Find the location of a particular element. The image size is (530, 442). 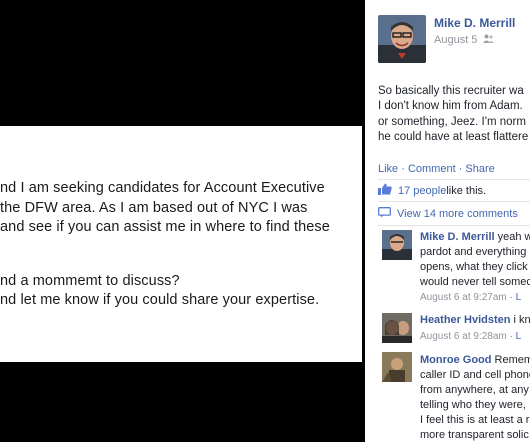

comment-text: Monroe Good Remem is located at coordinates (475, 360).